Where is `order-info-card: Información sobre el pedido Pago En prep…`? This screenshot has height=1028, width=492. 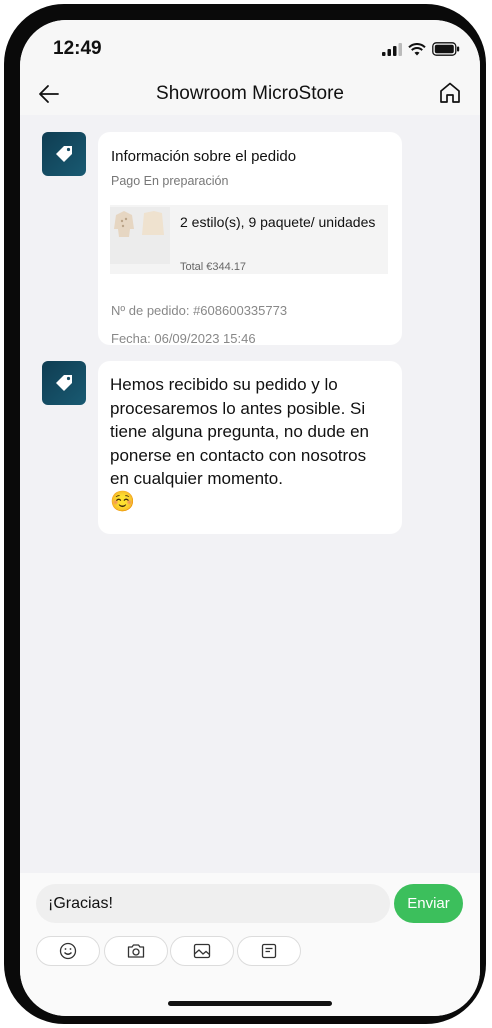 order-info-card: Información sobre el pedido Pago En prep… is located at coordinates (250, 239).